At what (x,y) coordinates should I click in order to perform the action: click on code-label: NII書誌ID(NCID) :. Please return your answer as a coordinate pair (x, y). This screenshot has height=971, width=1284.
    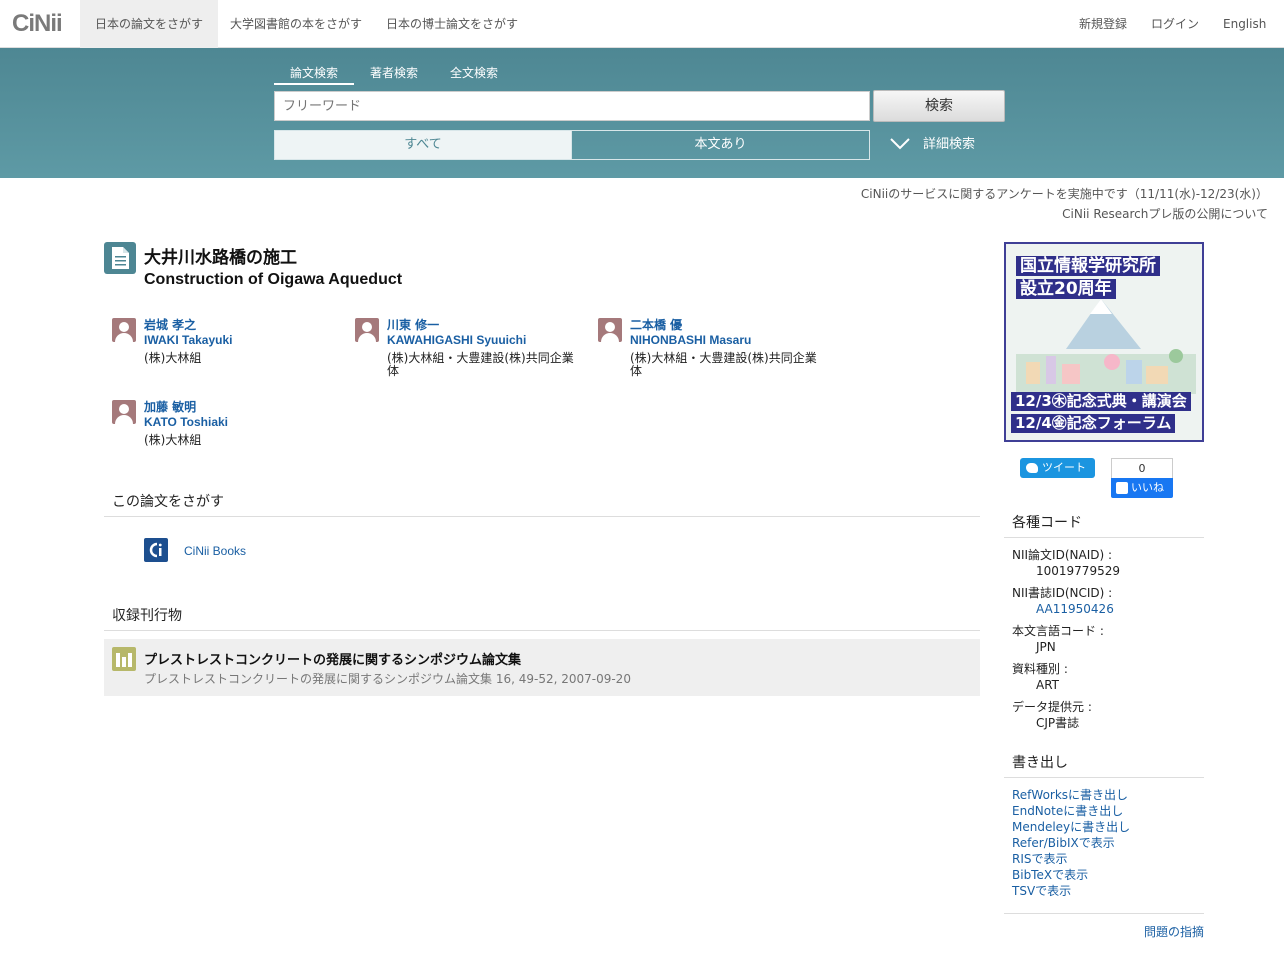
    Looking at the image, I should click on (1062, 593).